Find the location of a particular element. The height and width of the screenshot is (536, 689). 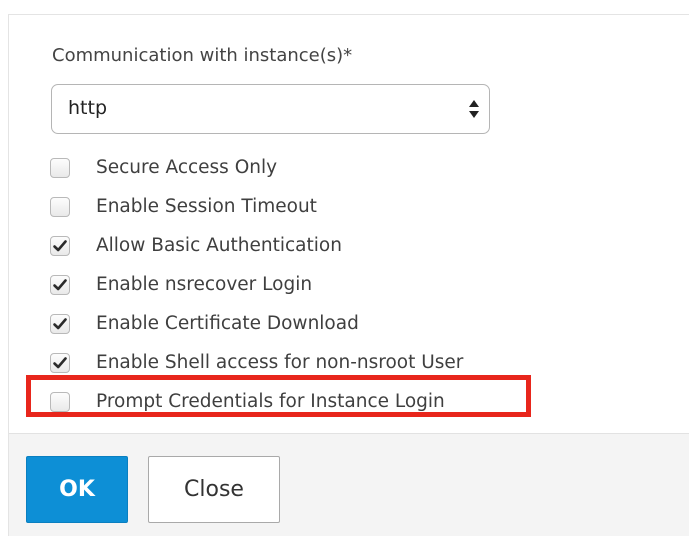

option-label: Secure Access Only is located at coordinates (186, 167).